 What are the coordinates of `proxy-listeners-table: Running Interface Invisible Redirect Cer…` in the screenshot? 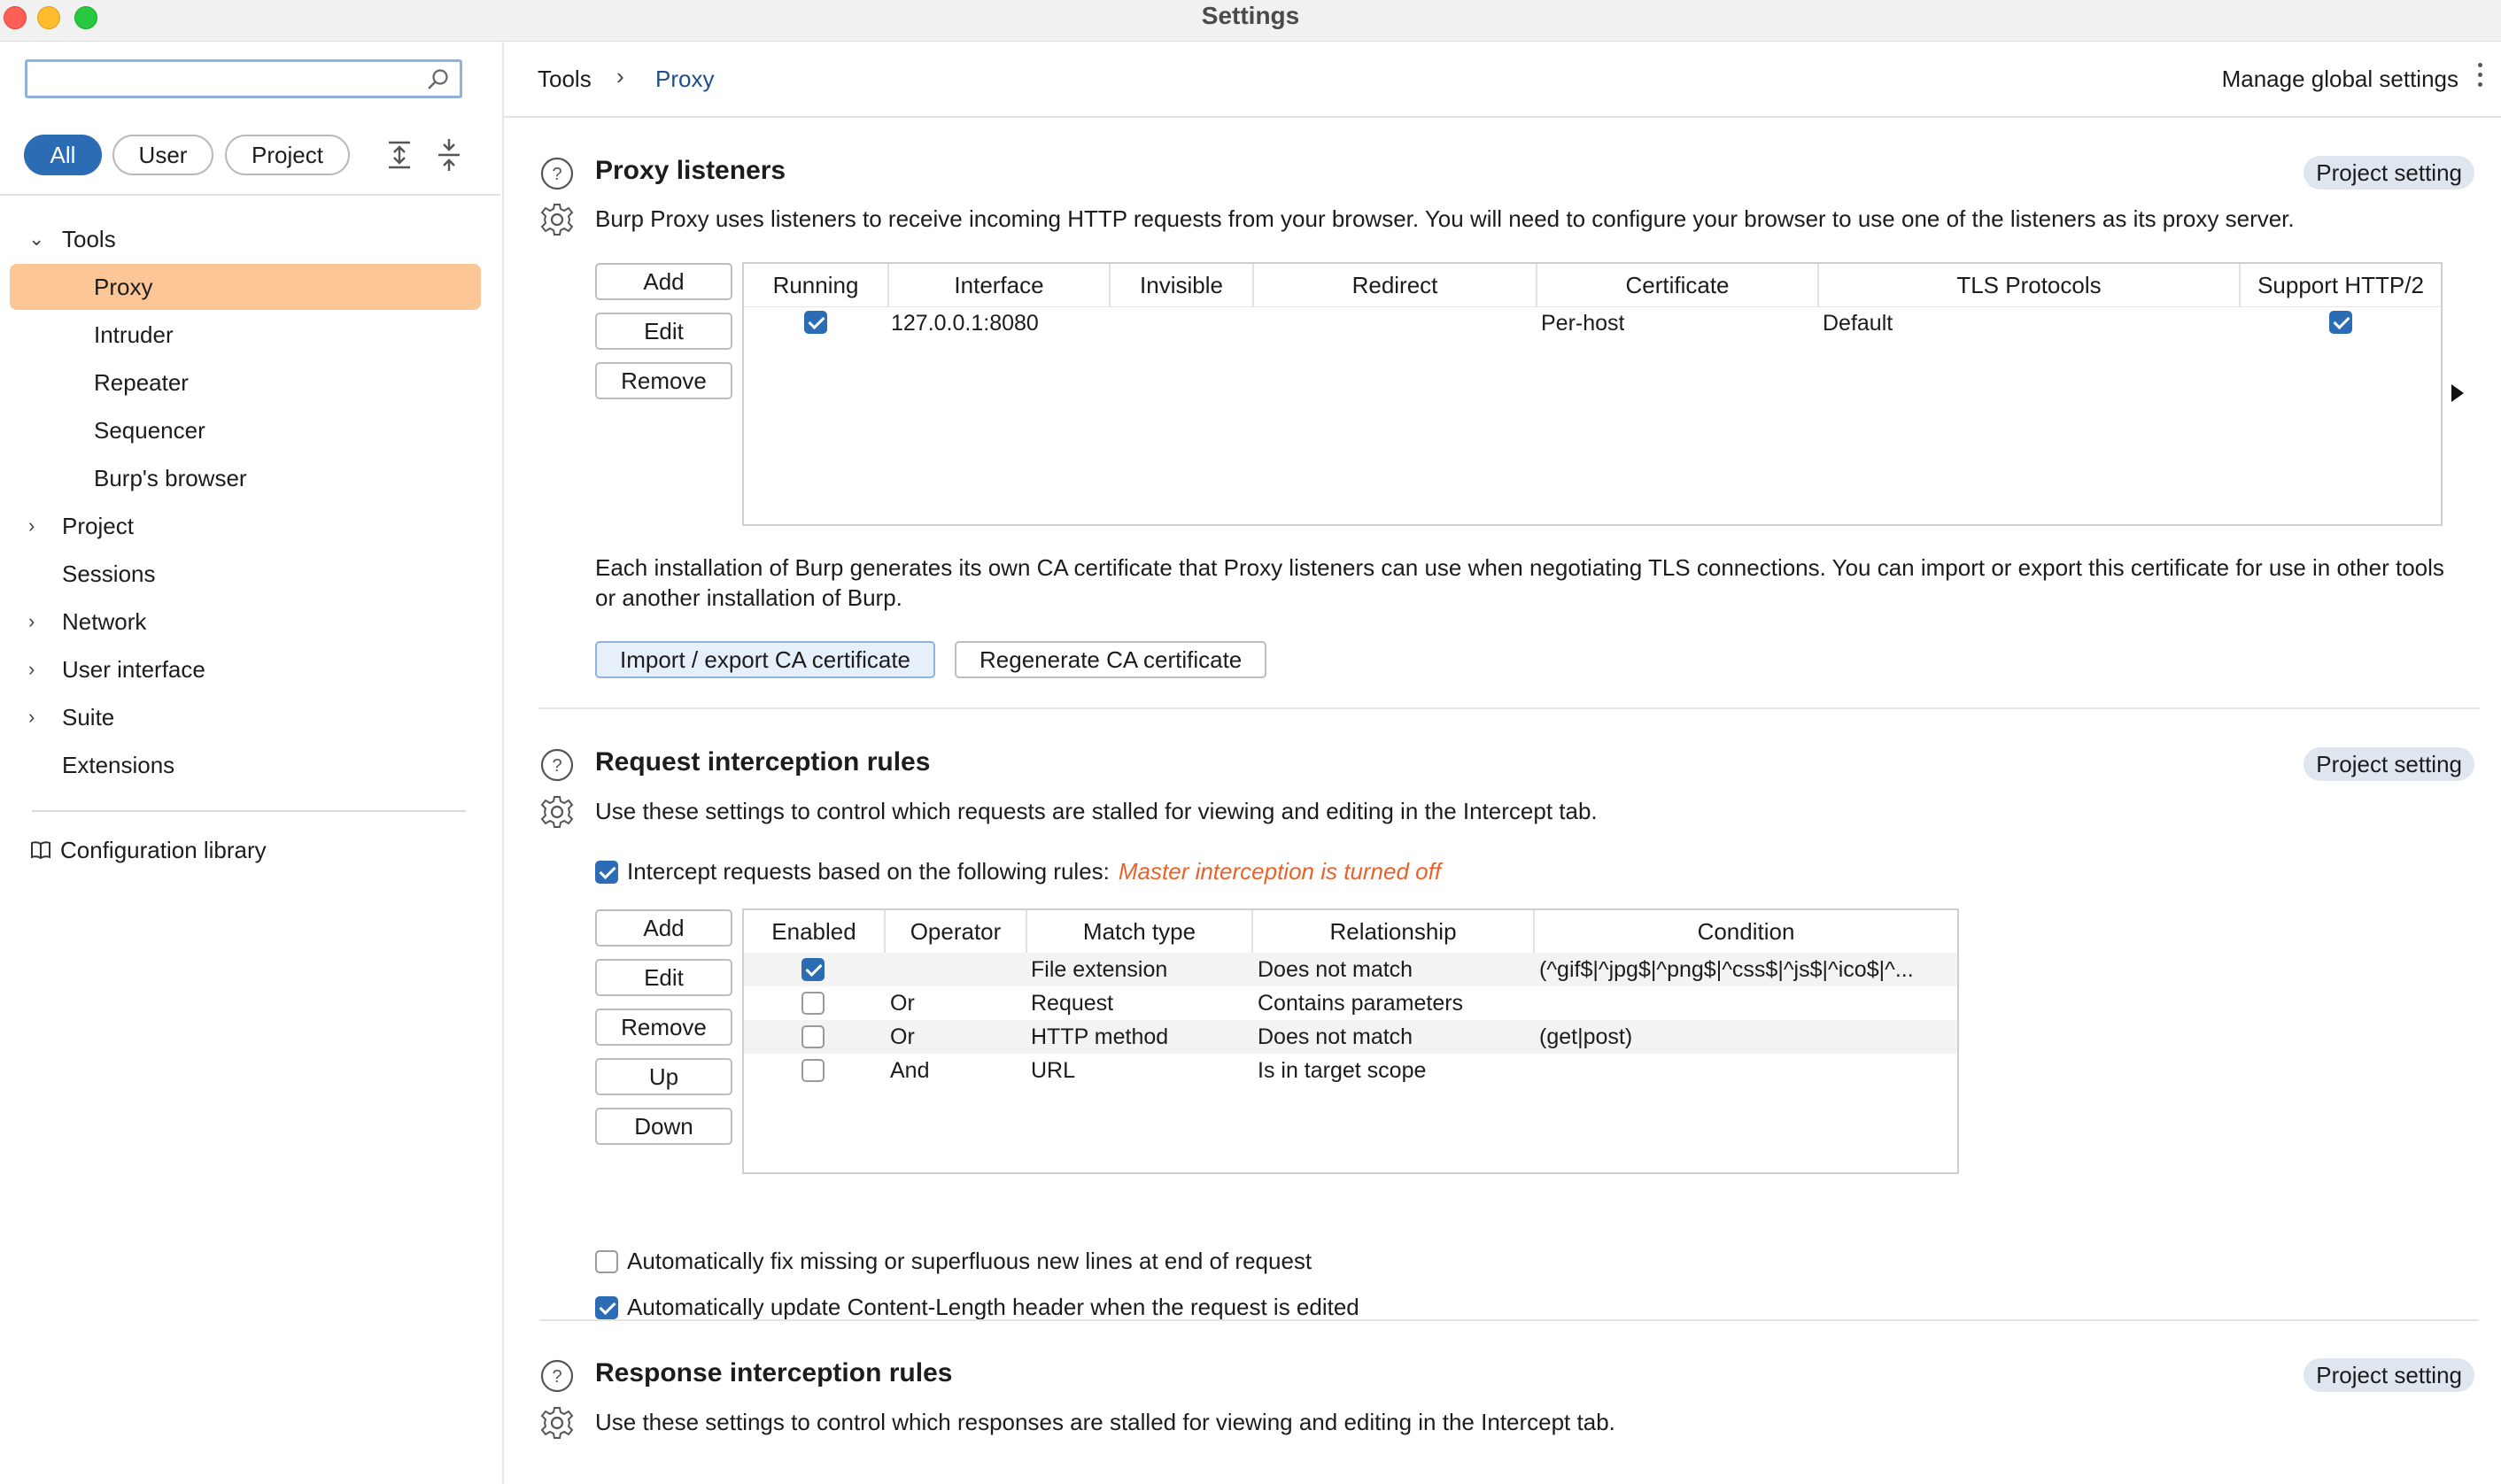 It's located at (1592, 394).